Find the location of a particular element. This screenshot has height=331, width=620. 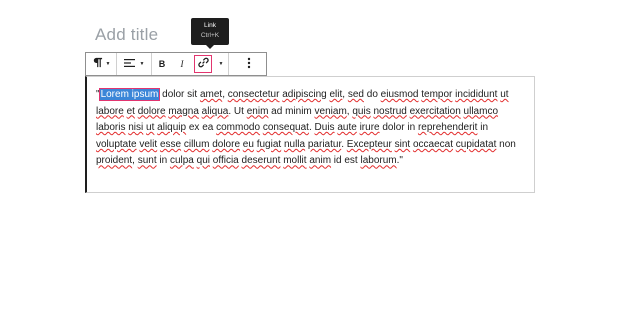

more-options-button is located at coordinates (249, 64).